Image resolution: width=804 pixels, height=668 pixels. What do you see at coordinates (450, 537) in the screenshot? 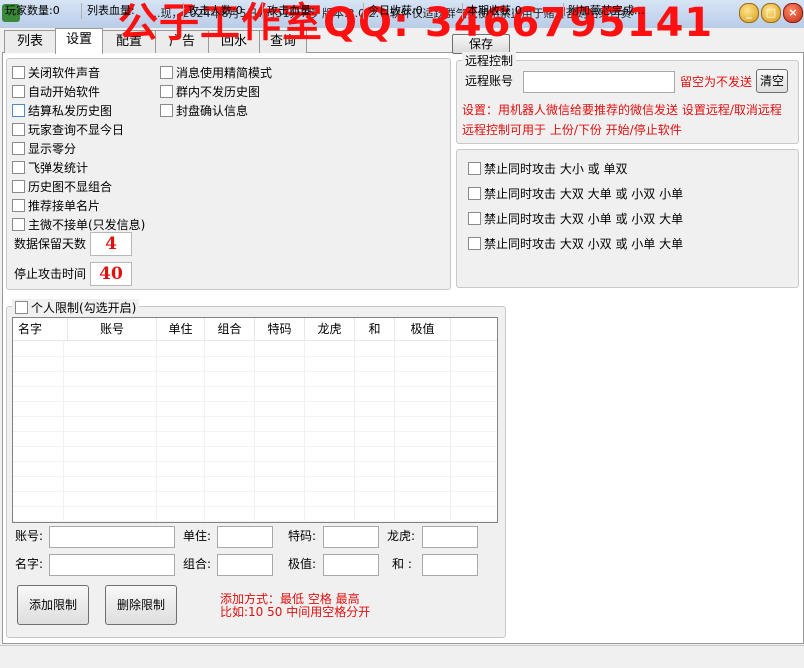
I see `dragon-input` at bounding box center [450, 537].